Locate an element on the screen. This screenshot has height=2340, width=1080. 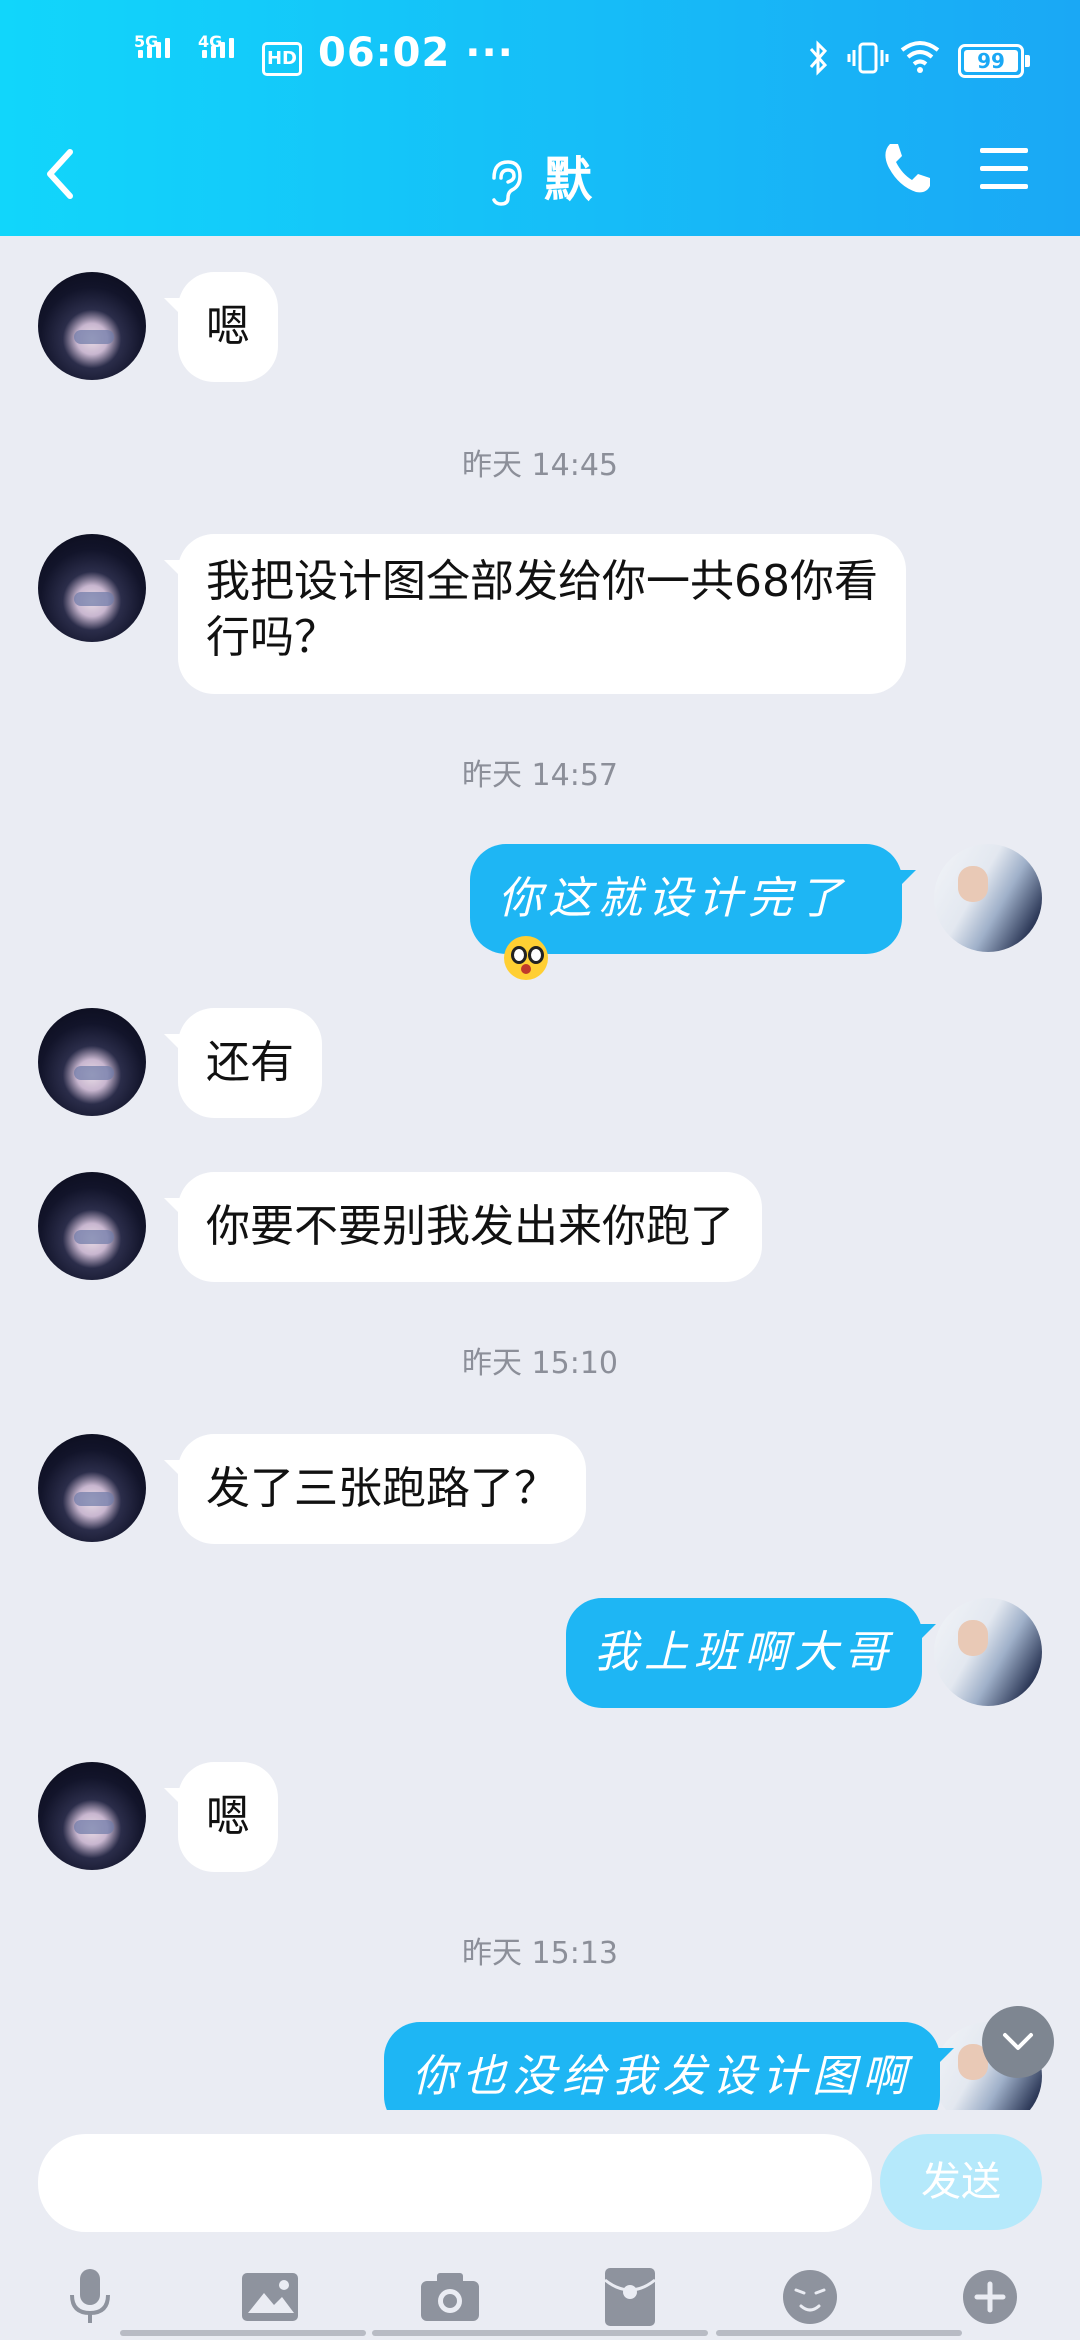
input-bar: 发送 is located at coordinates (540, 2225).